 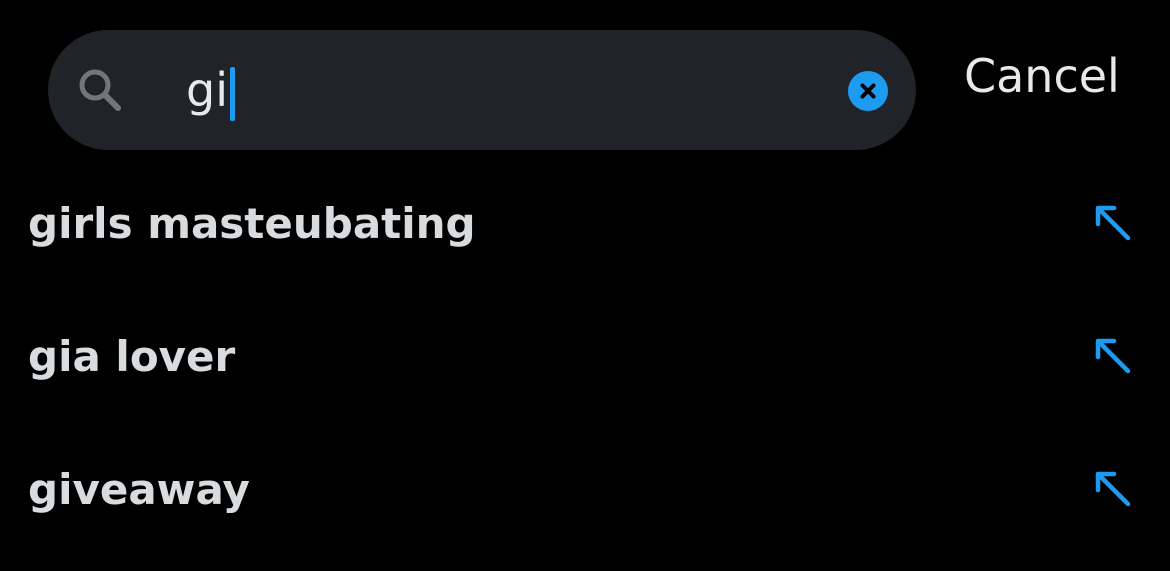 I want to click on suggestion-label: giveaway, so click(x=139, y=489).